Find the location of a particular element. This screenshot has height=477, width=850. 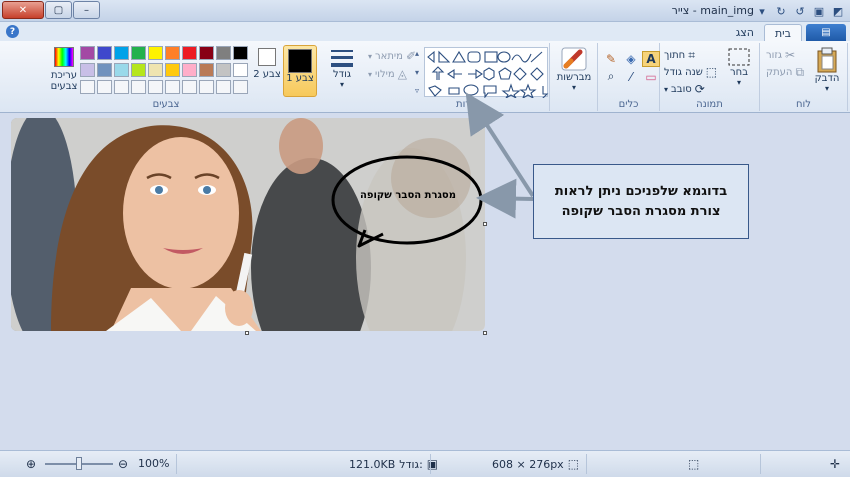

arrow-to-bubble is located at coordinates (505, 198).